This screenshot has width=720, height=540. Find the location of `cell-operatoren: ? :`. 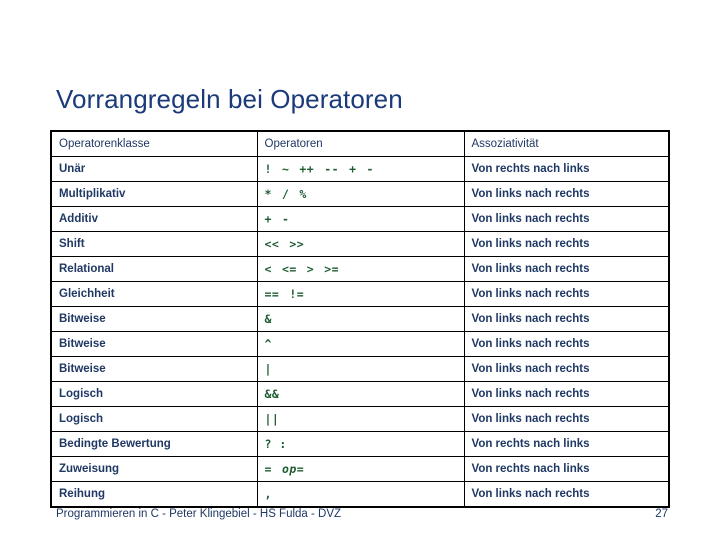

cell-operatoren: ? : is located at coordinates (360, 444).